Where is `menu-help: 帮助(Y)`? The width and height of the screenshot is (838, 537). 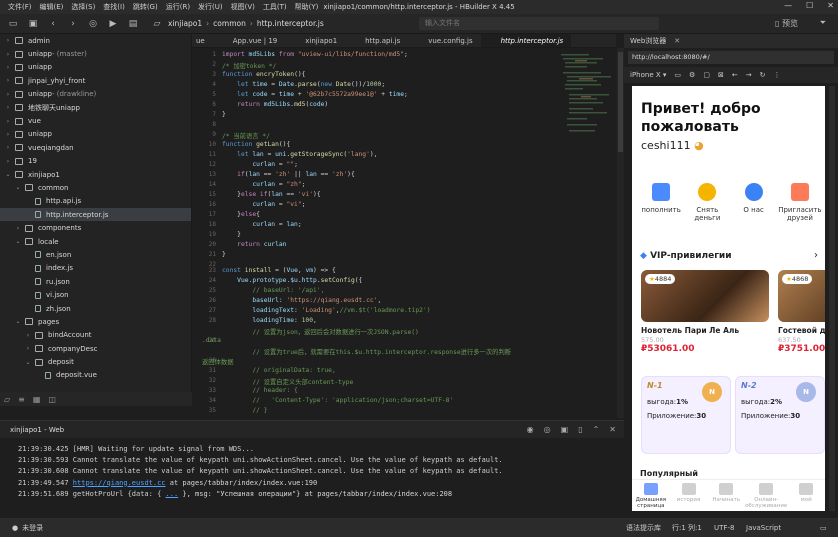
menu-help: 帮助(Y) is located at coordinates (307, 7).